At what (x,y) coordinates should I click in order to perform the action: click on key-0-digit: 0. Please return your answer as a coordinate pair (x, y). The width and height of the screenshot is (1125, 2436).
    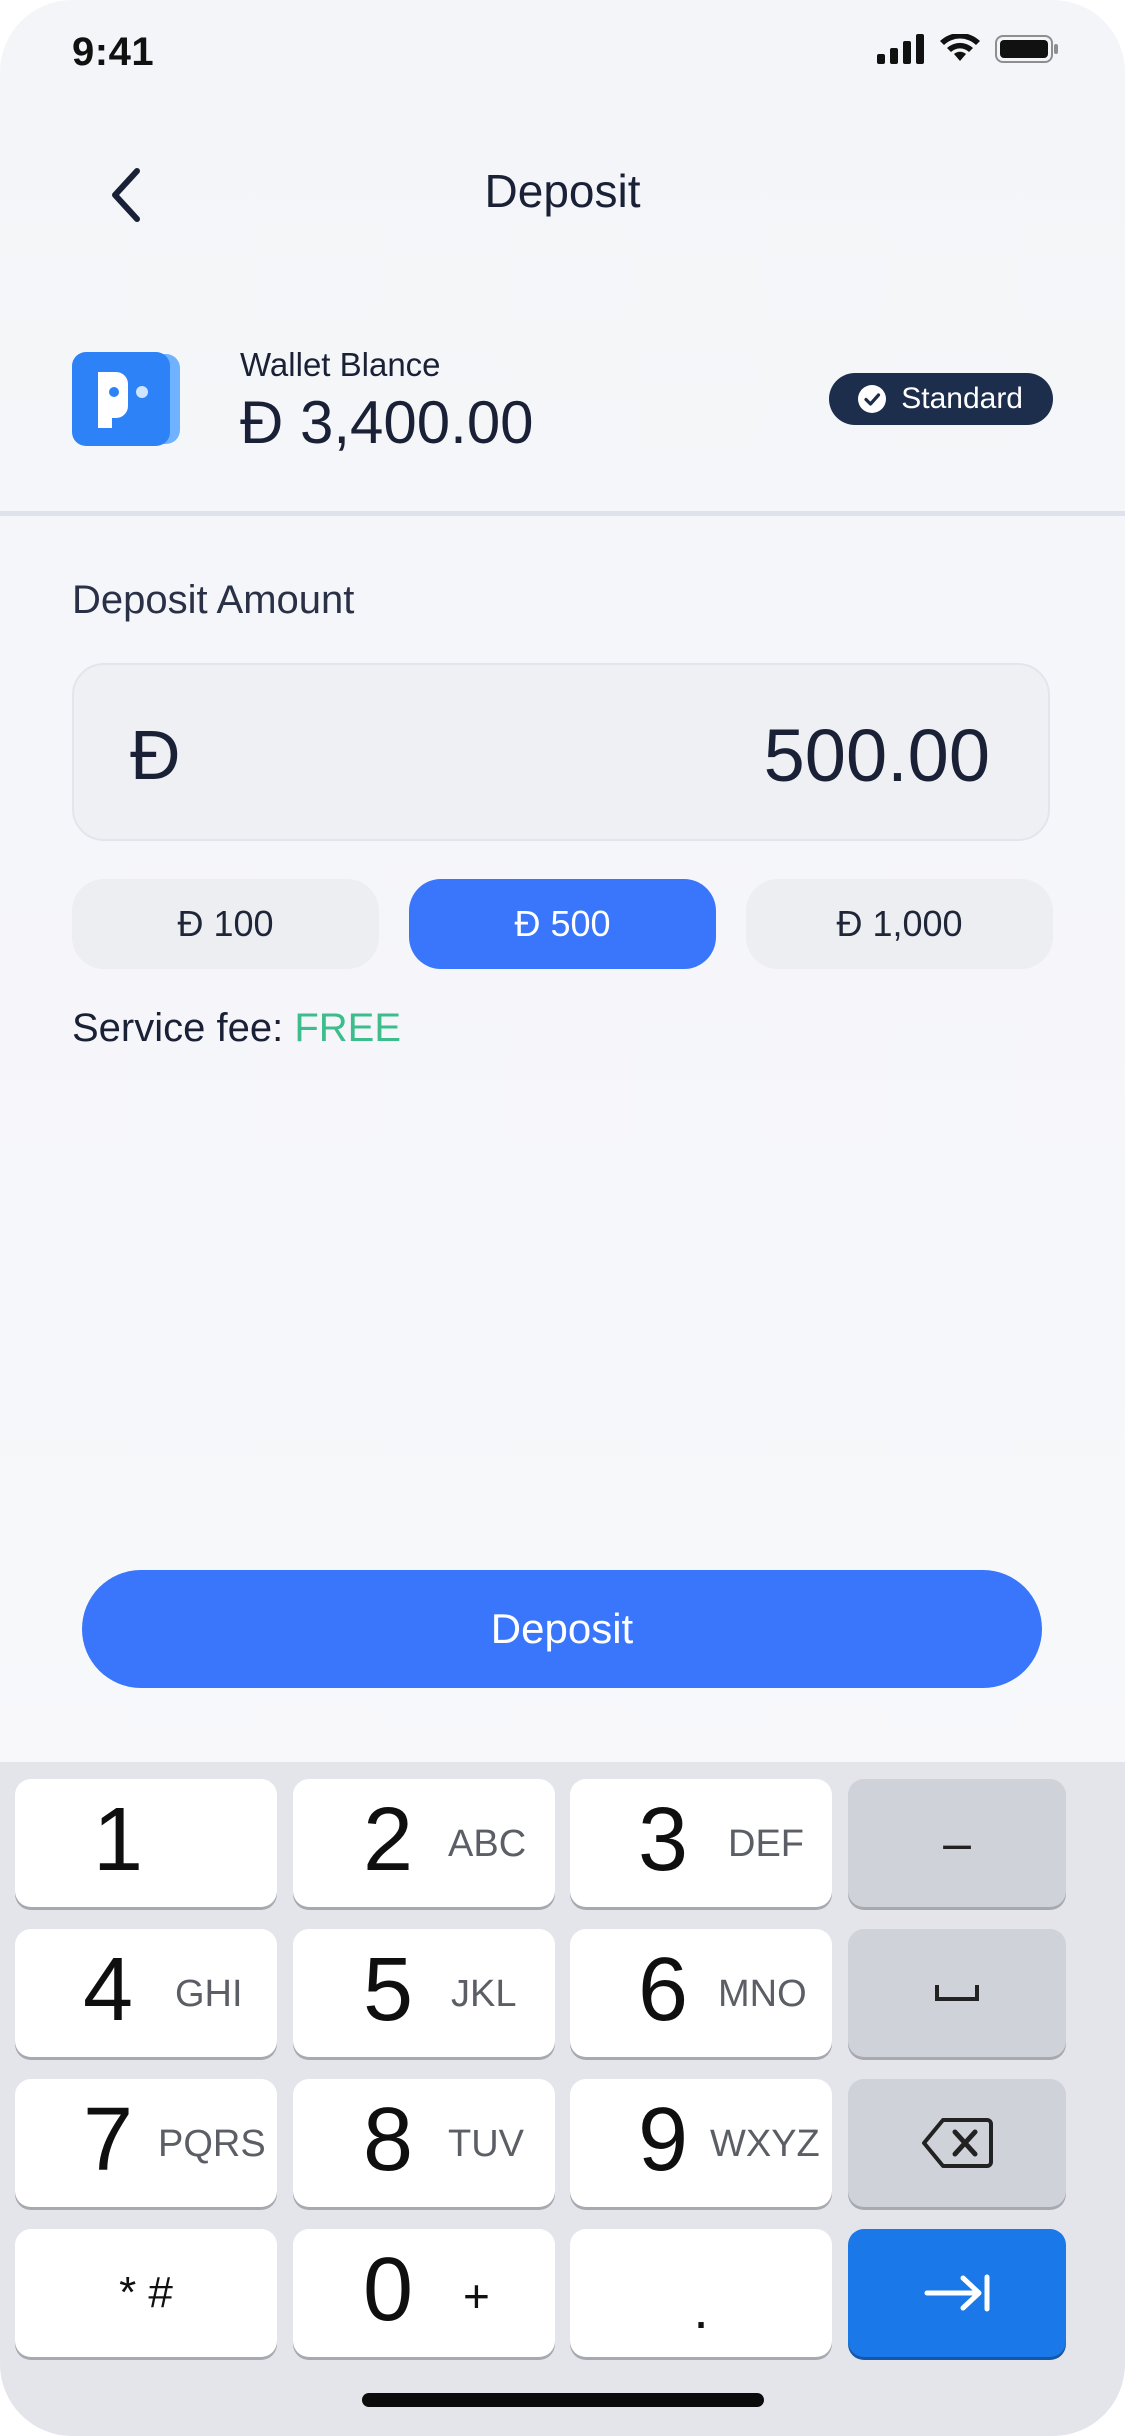
    Looking at the image, I should click on (388, 2290).